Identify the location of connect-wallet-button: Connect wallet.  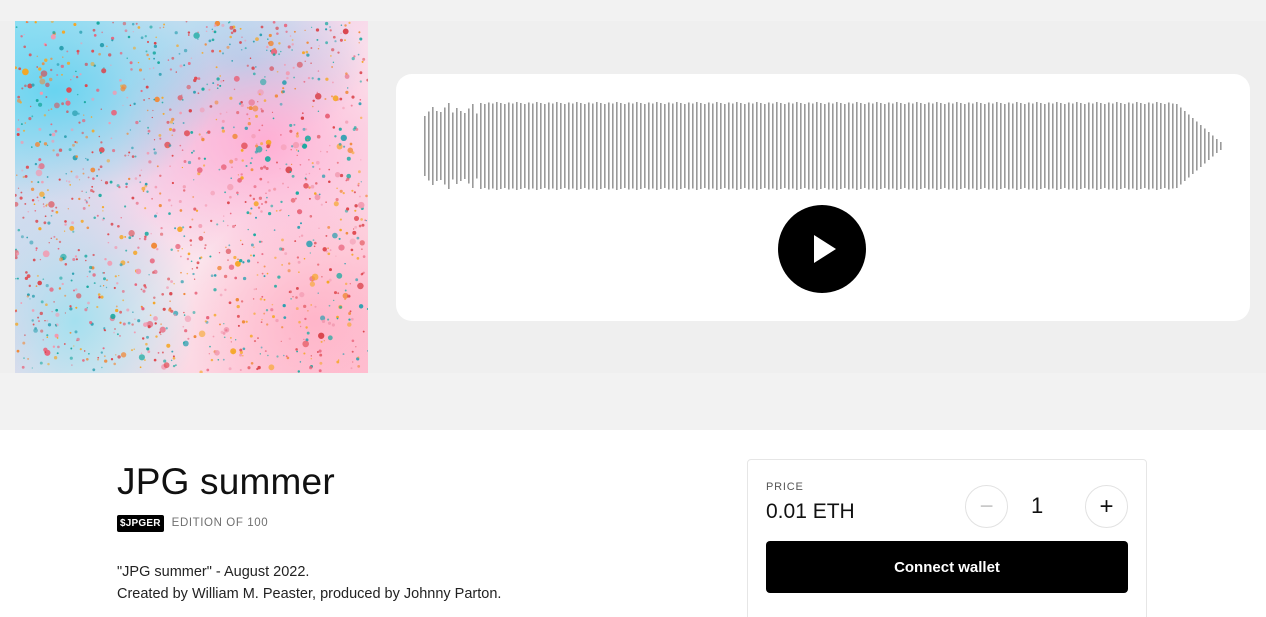
(947, 567).